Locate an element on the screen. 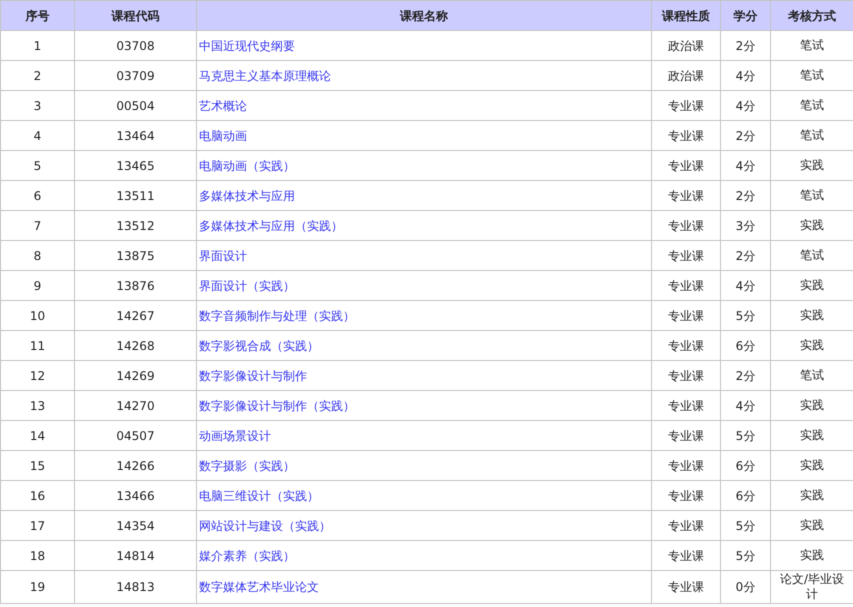 This screenshot has width=853, height=607. table-cell: 04507 is located at coordinates (135, 435).